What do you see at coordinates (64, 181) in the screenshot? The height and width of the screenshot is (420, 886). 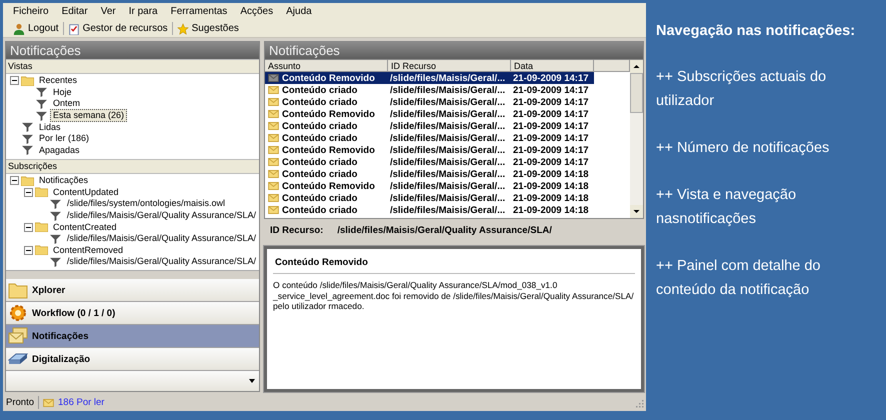 I see `tree-item: Notificações` at bounding box center [64, 181].